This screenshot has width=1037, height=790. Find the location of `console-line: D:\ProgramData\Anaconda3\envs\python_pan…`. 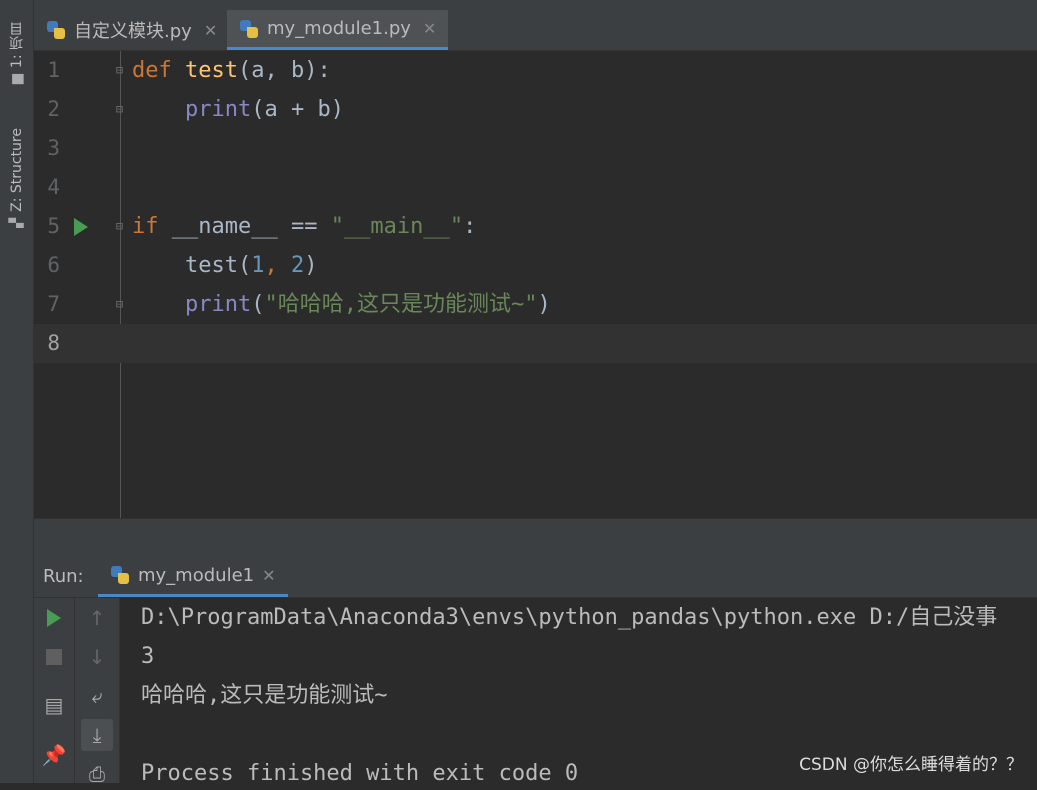

console-line: D:\ProgramData\Anaconda3\envs\python_pan… is located at coordinates (569, 617).